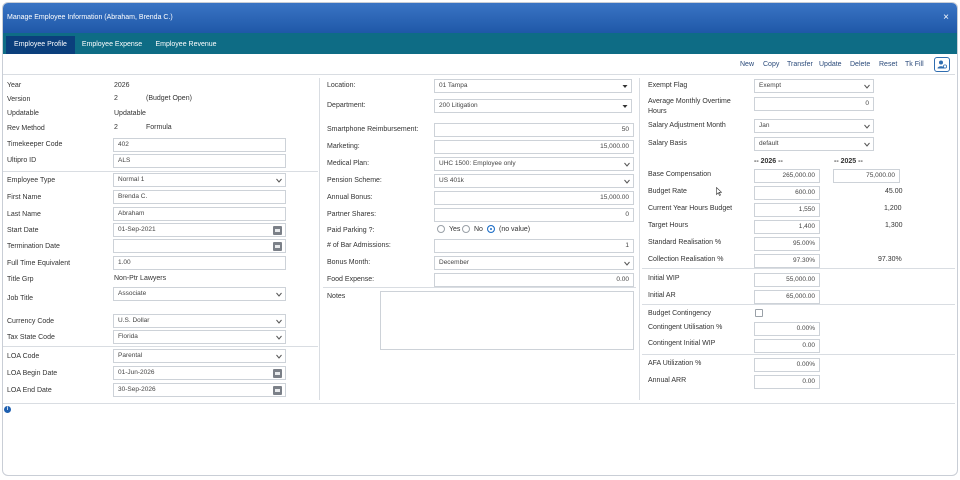  I want to click on annual-bonus-input: 15,000.00, so click(534, 198).